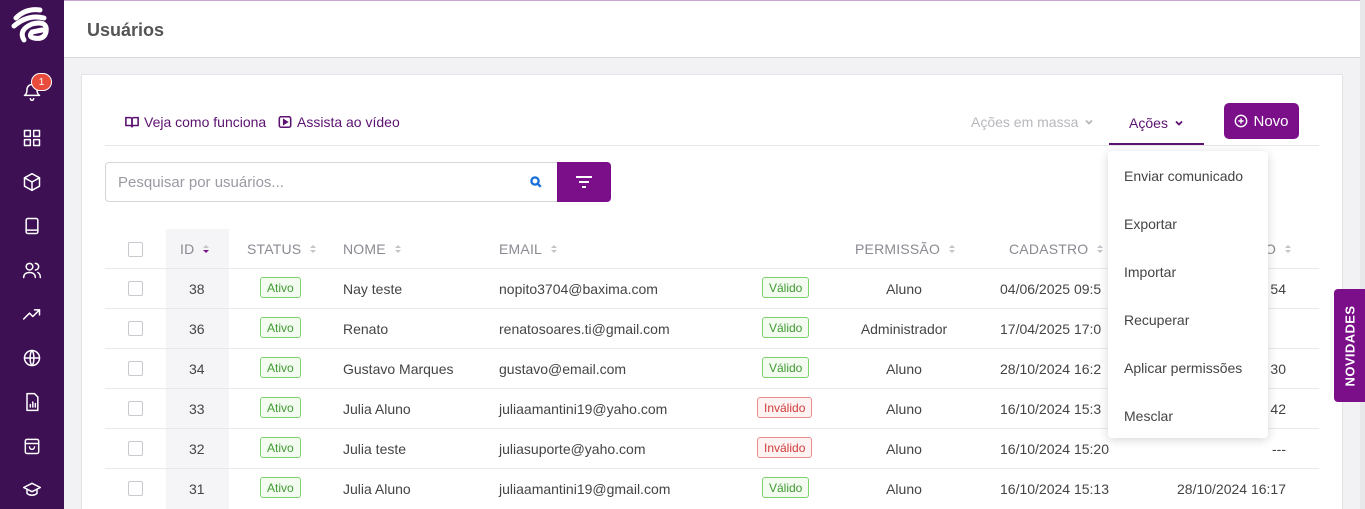 This screenshot has width=1365, height=509. Describe the element at coordinates (1241, 121) in the screenshot. I see `plus-circle-icon` at that location.